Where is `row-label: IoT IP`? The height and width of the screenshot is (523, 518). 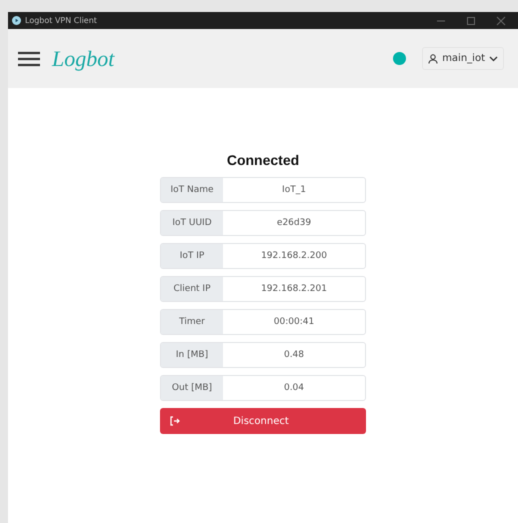
row-label: IoT IP is located at coordinates (192, 256).